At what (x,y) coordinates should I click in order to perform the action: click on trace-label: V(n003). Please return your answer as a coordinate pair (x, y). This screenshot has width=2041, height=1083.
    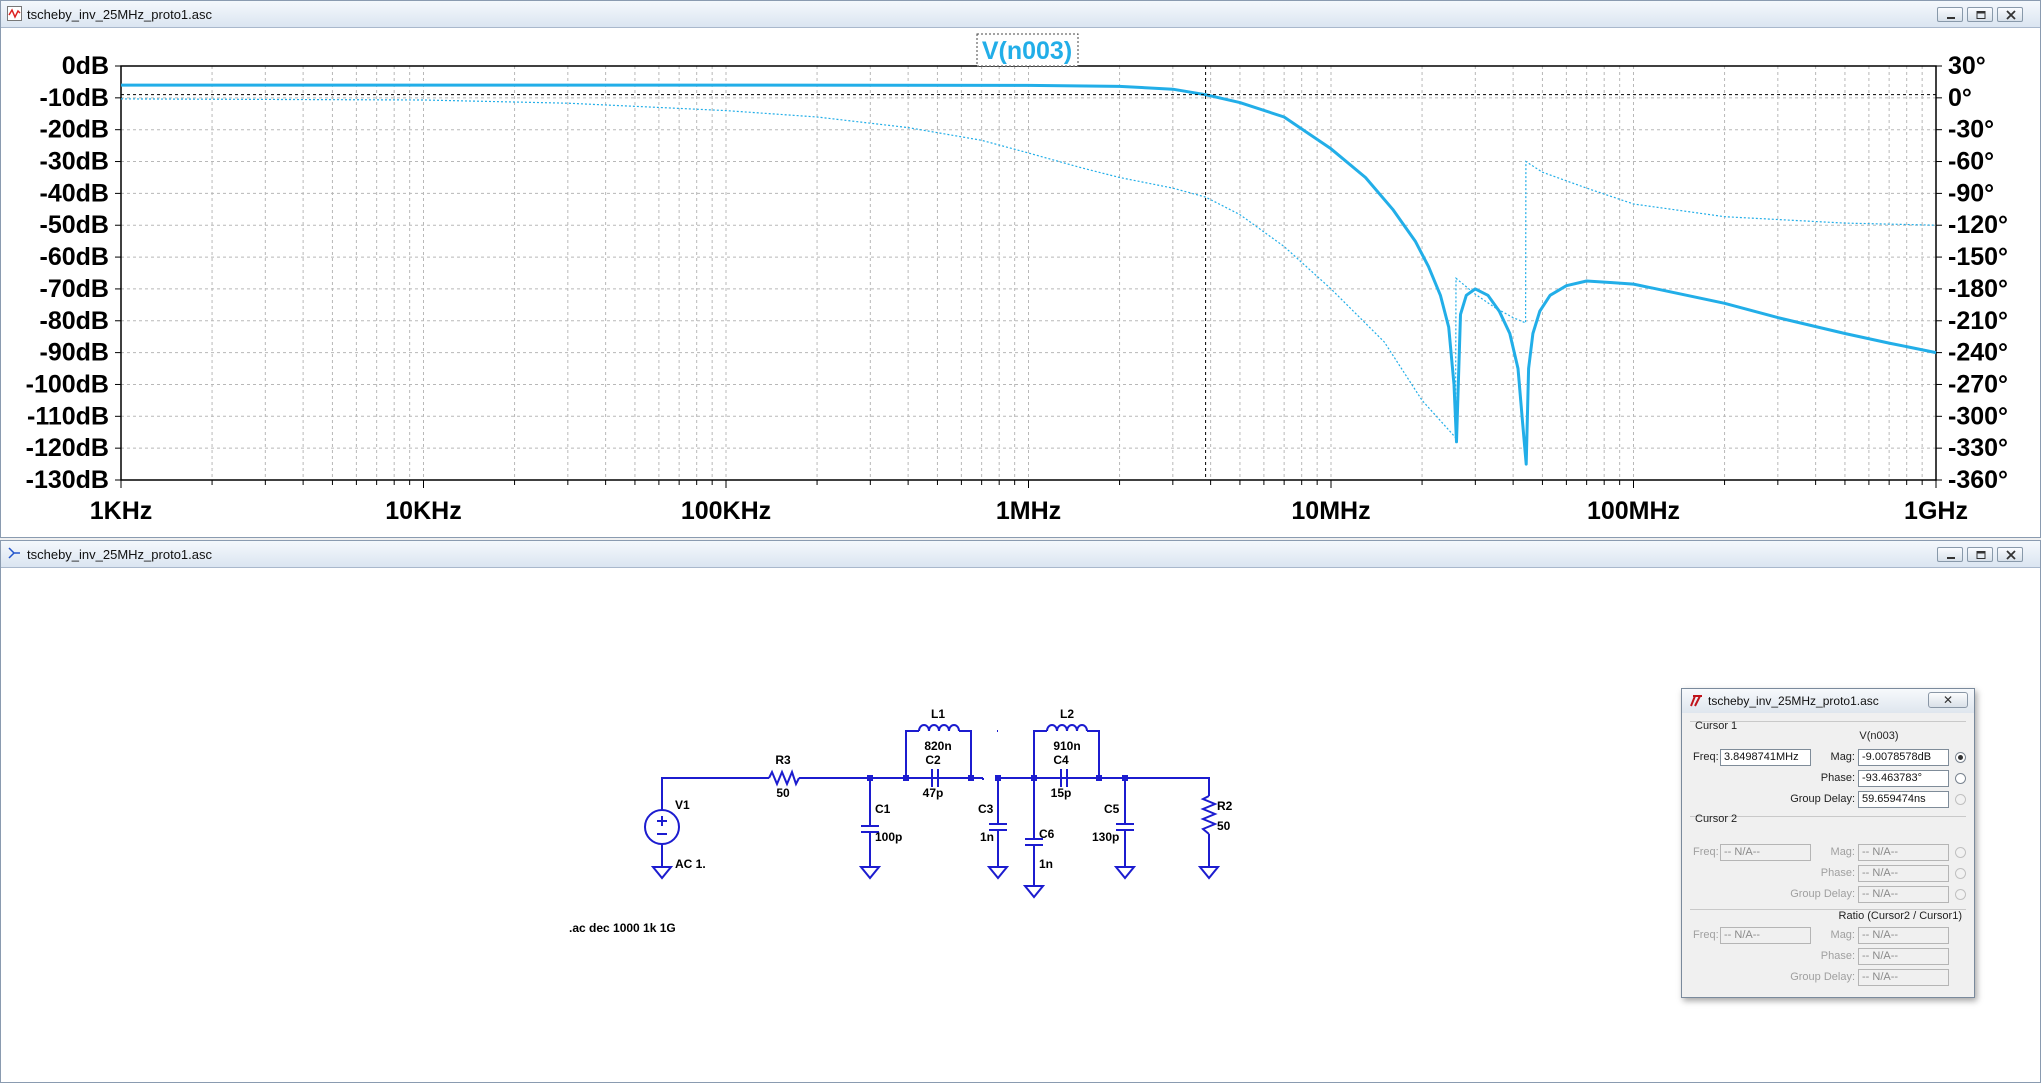
    Looking at the image, I should click on (1027, 51).